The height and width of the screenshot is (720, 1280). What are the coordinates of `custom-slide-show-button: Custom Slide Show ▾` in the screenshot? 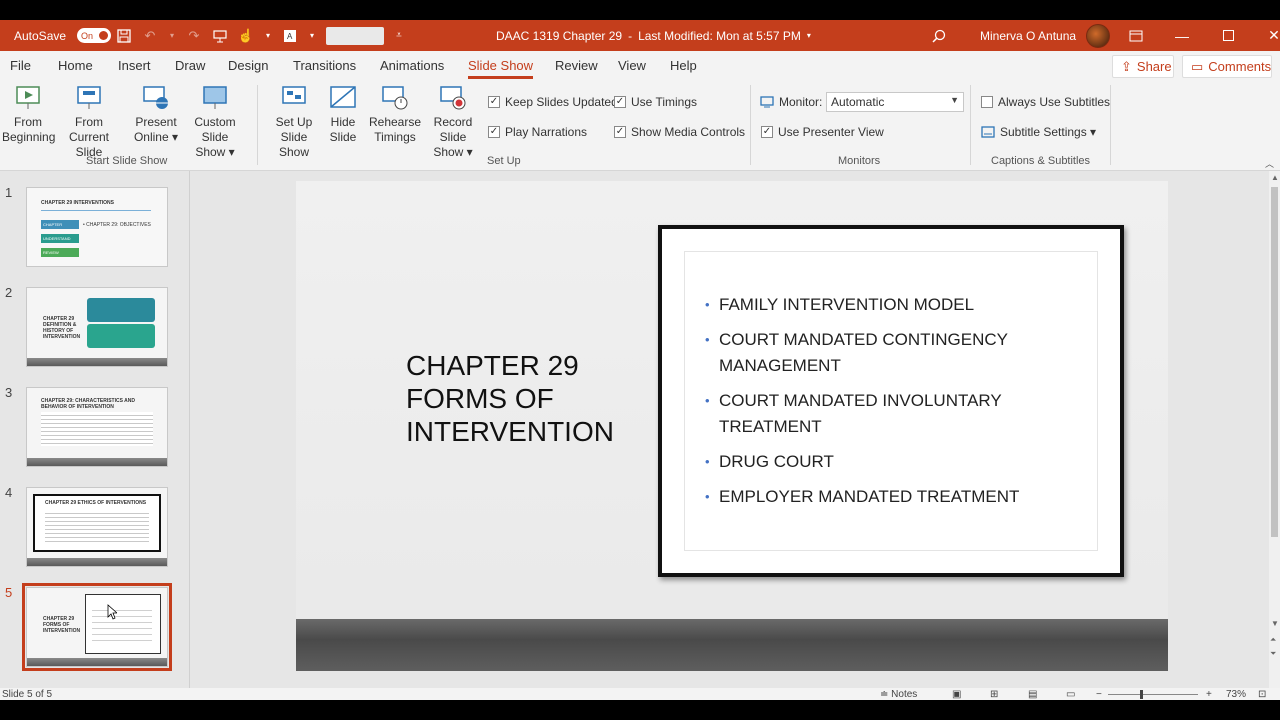 It's located at (215, 122).